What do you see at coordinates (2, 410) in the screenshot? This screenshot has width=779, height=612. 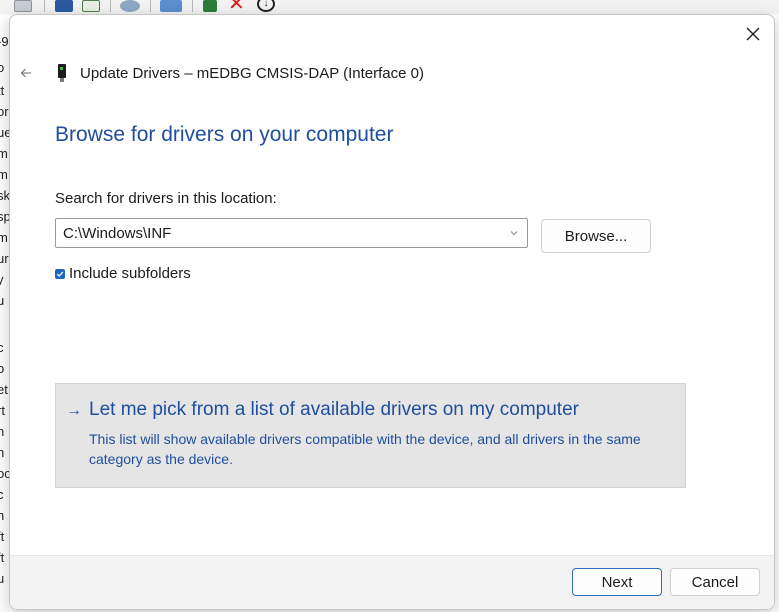 I see `tree-item-fragment: rt` at bounding box center [2, 410].